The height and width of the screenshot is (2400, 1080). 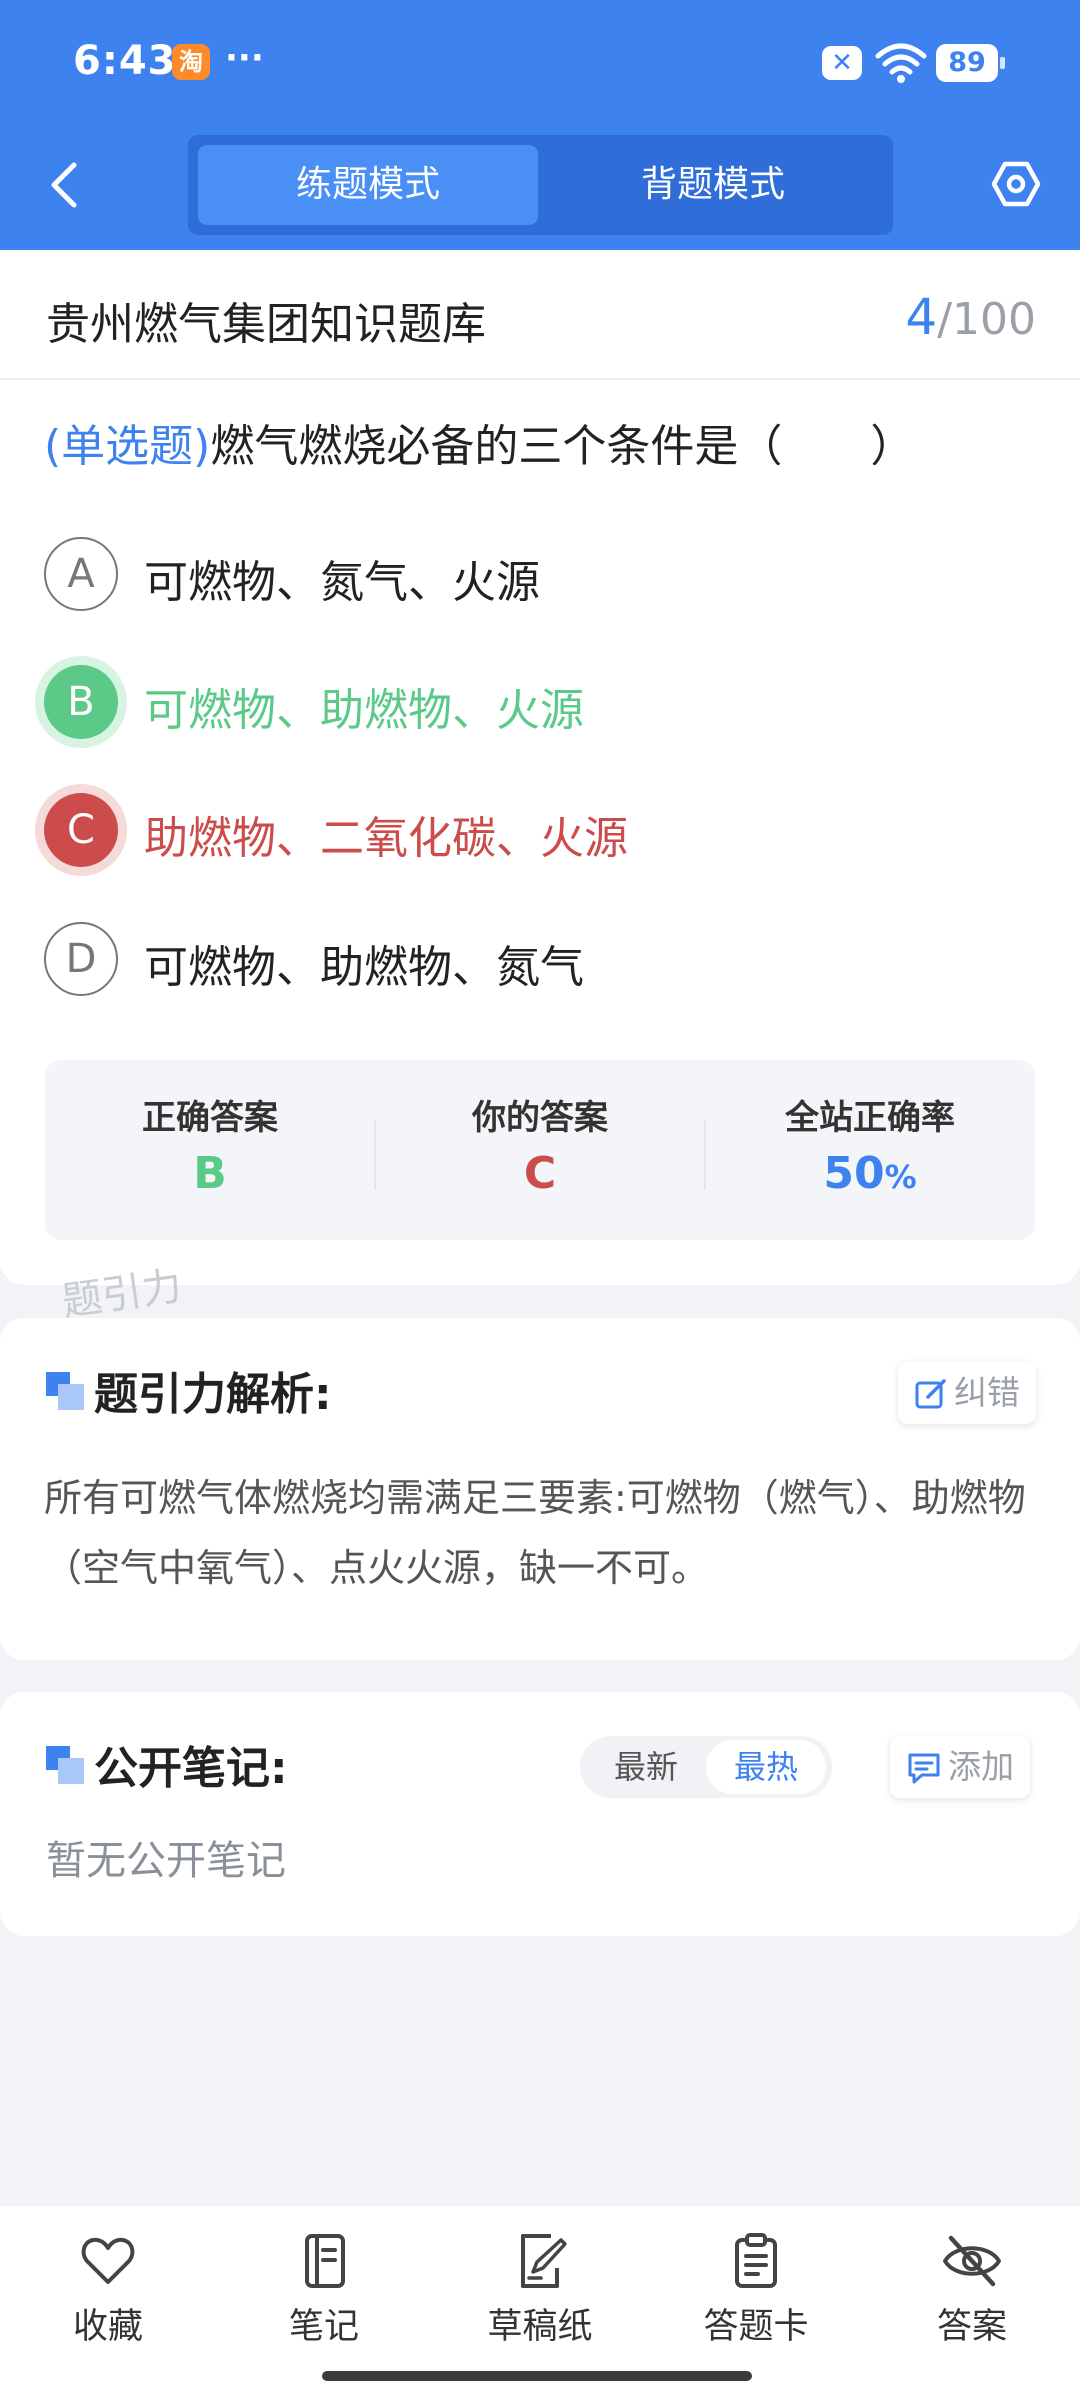 What do you see at coordinates (81, 702) in the screenshot?
I see `option-letter: B` at bounding box center [81, 702].